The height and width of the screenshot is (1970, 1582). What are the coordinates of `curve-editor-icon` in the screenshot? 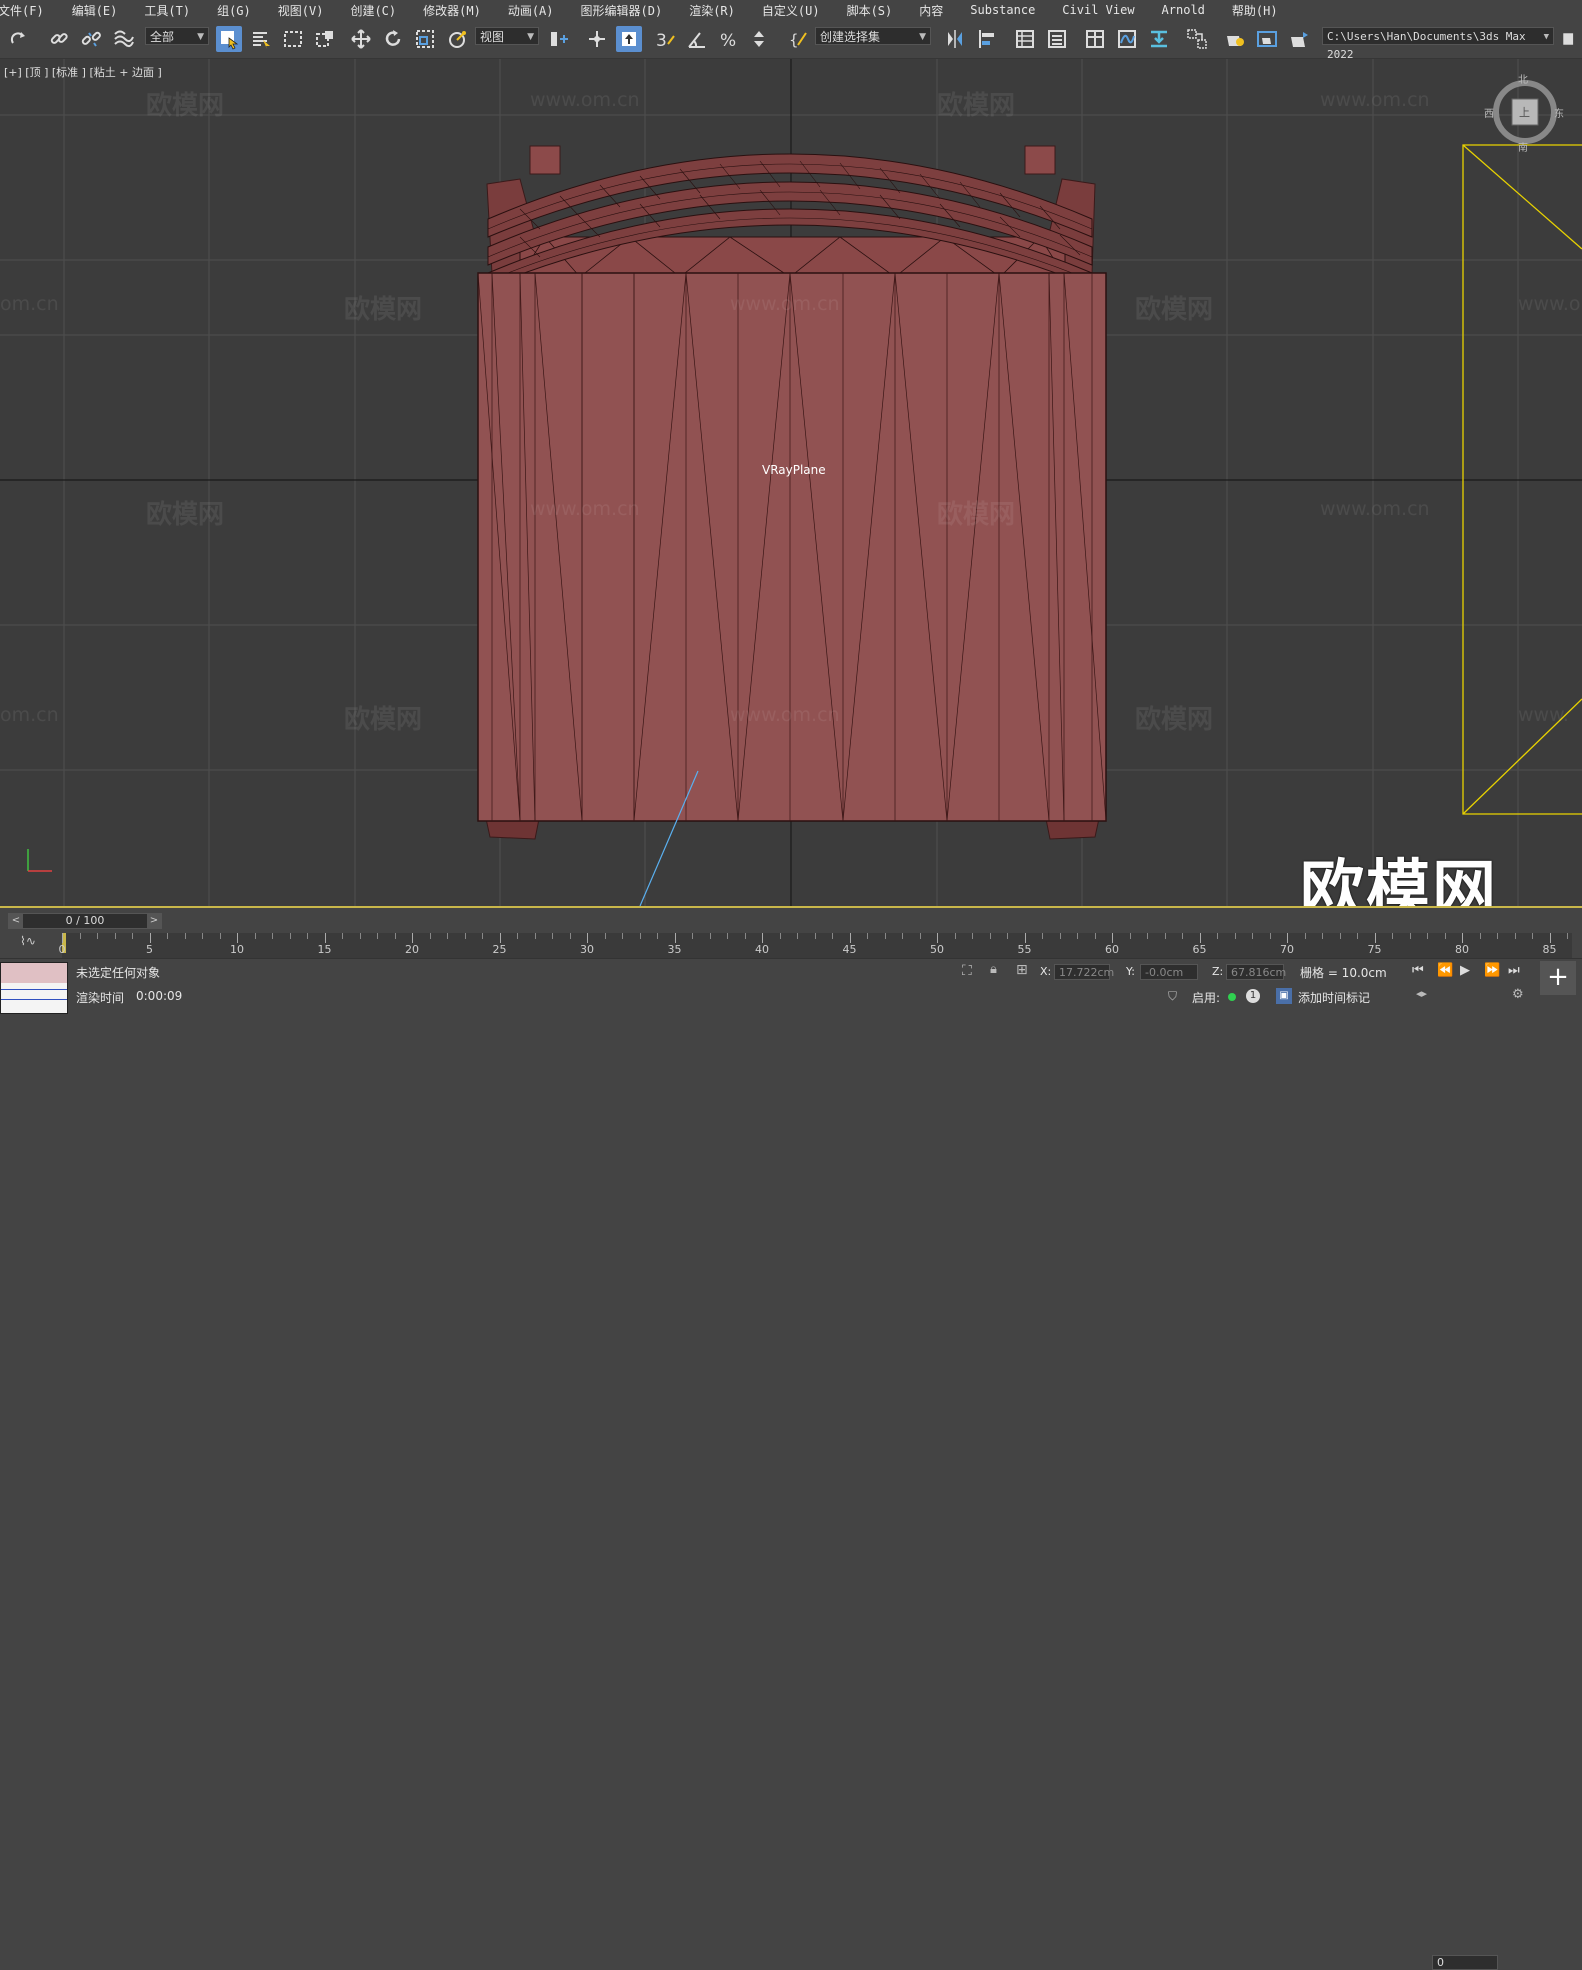 It's located at (1127, 39).